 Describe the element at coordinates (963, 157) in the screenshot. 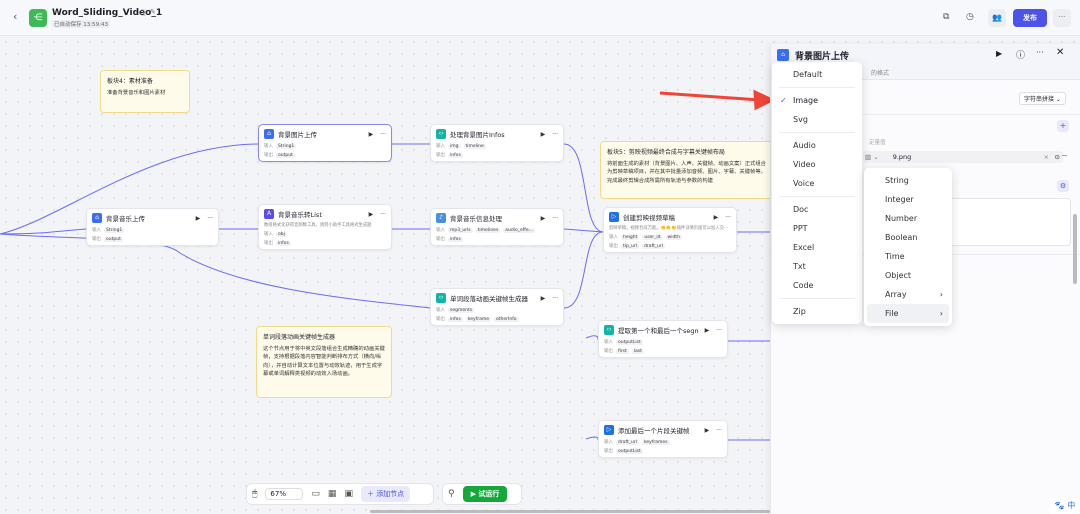

I see `file-value-input: ▨ ⌄ 9.png × ⊙` at that location.